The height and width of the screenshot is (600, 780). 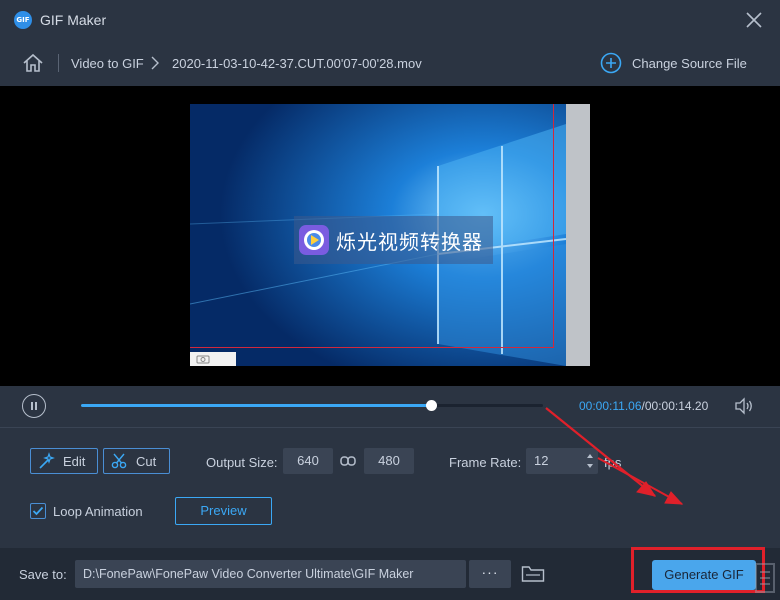 What do you see at coordinates (146, 461) in the screenshot?
I see `cut-label: Cut` at bounding box center [146, 461].